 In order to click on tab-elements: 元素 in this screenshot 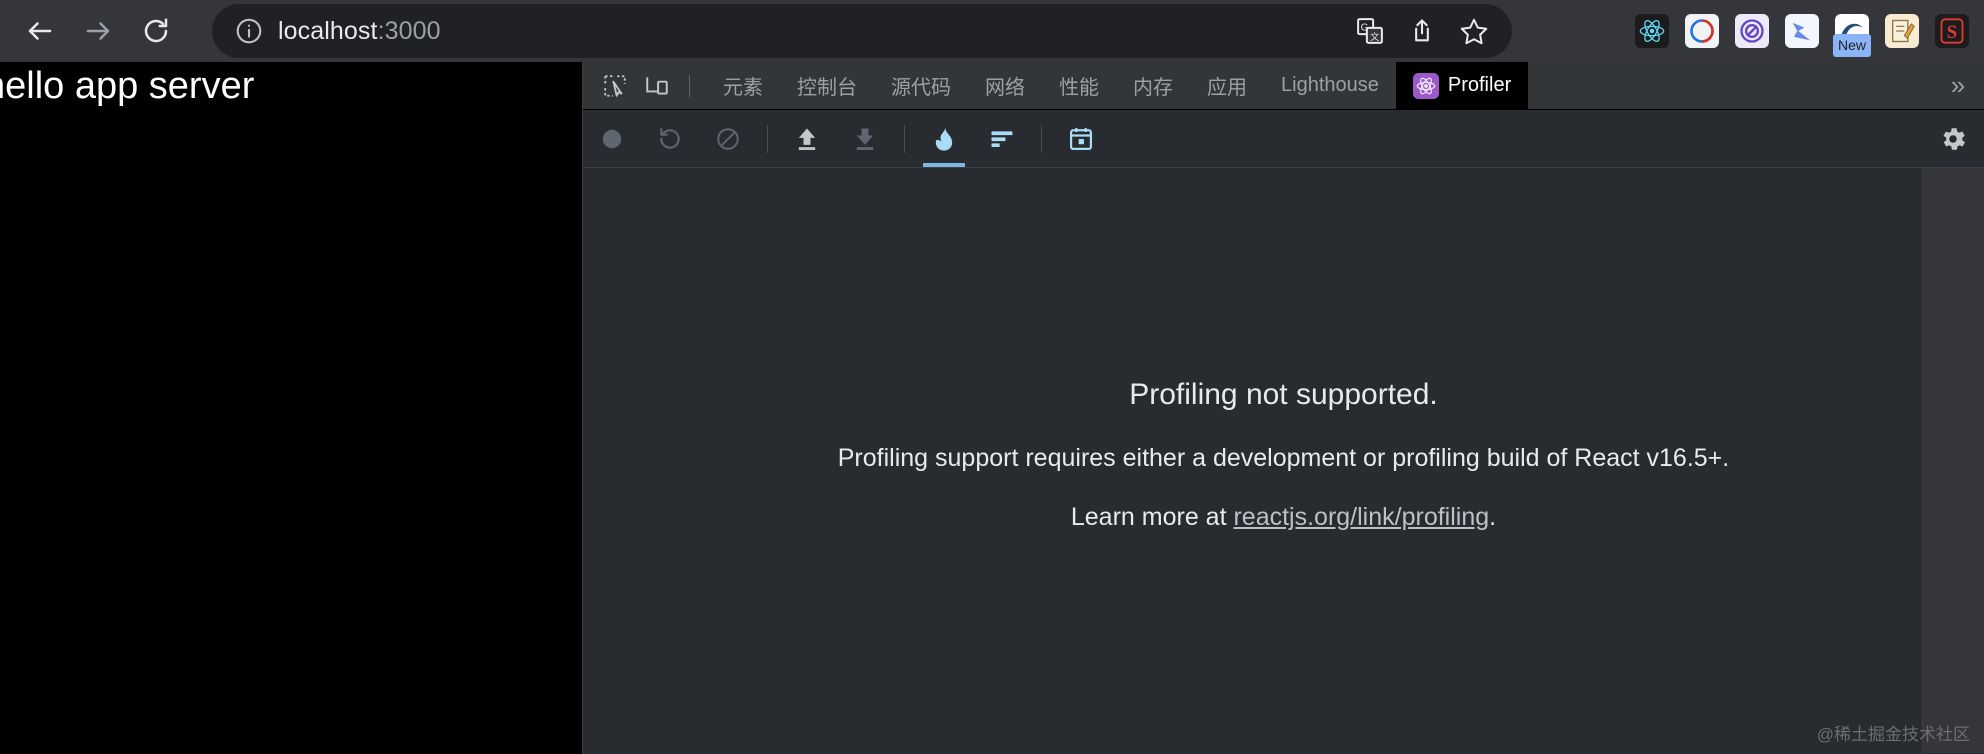, I will do `click(743, 85)`.